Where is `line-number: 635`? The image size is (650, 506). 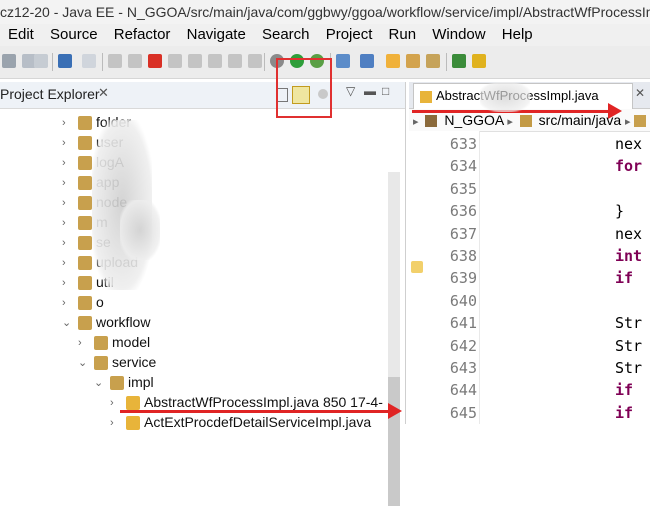 line-number: 635 is located at coordinates (463, 188).